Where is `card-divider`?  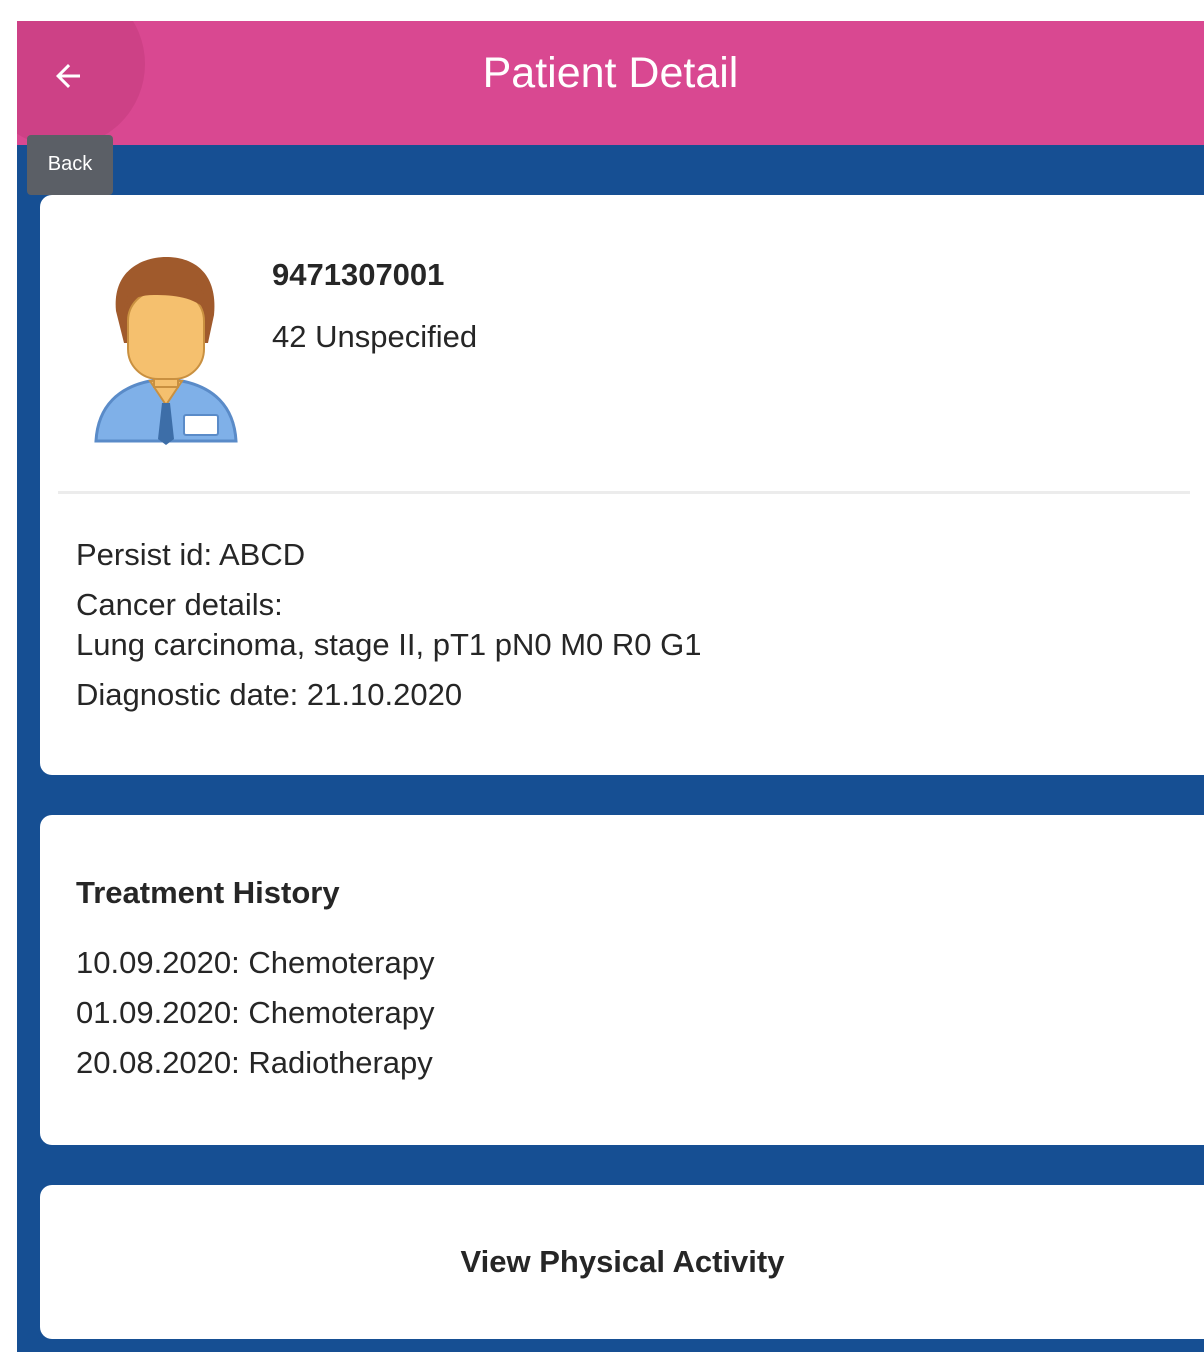 card-divider is located at coordinates (624, 492).